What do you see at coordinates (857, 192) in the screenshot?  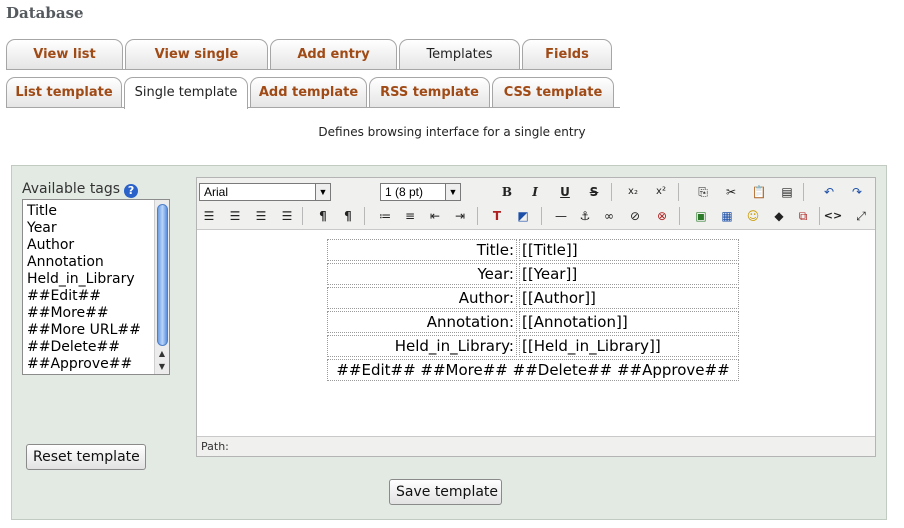 I see `redo-icon: ↷` at bounding box center [857, 192].